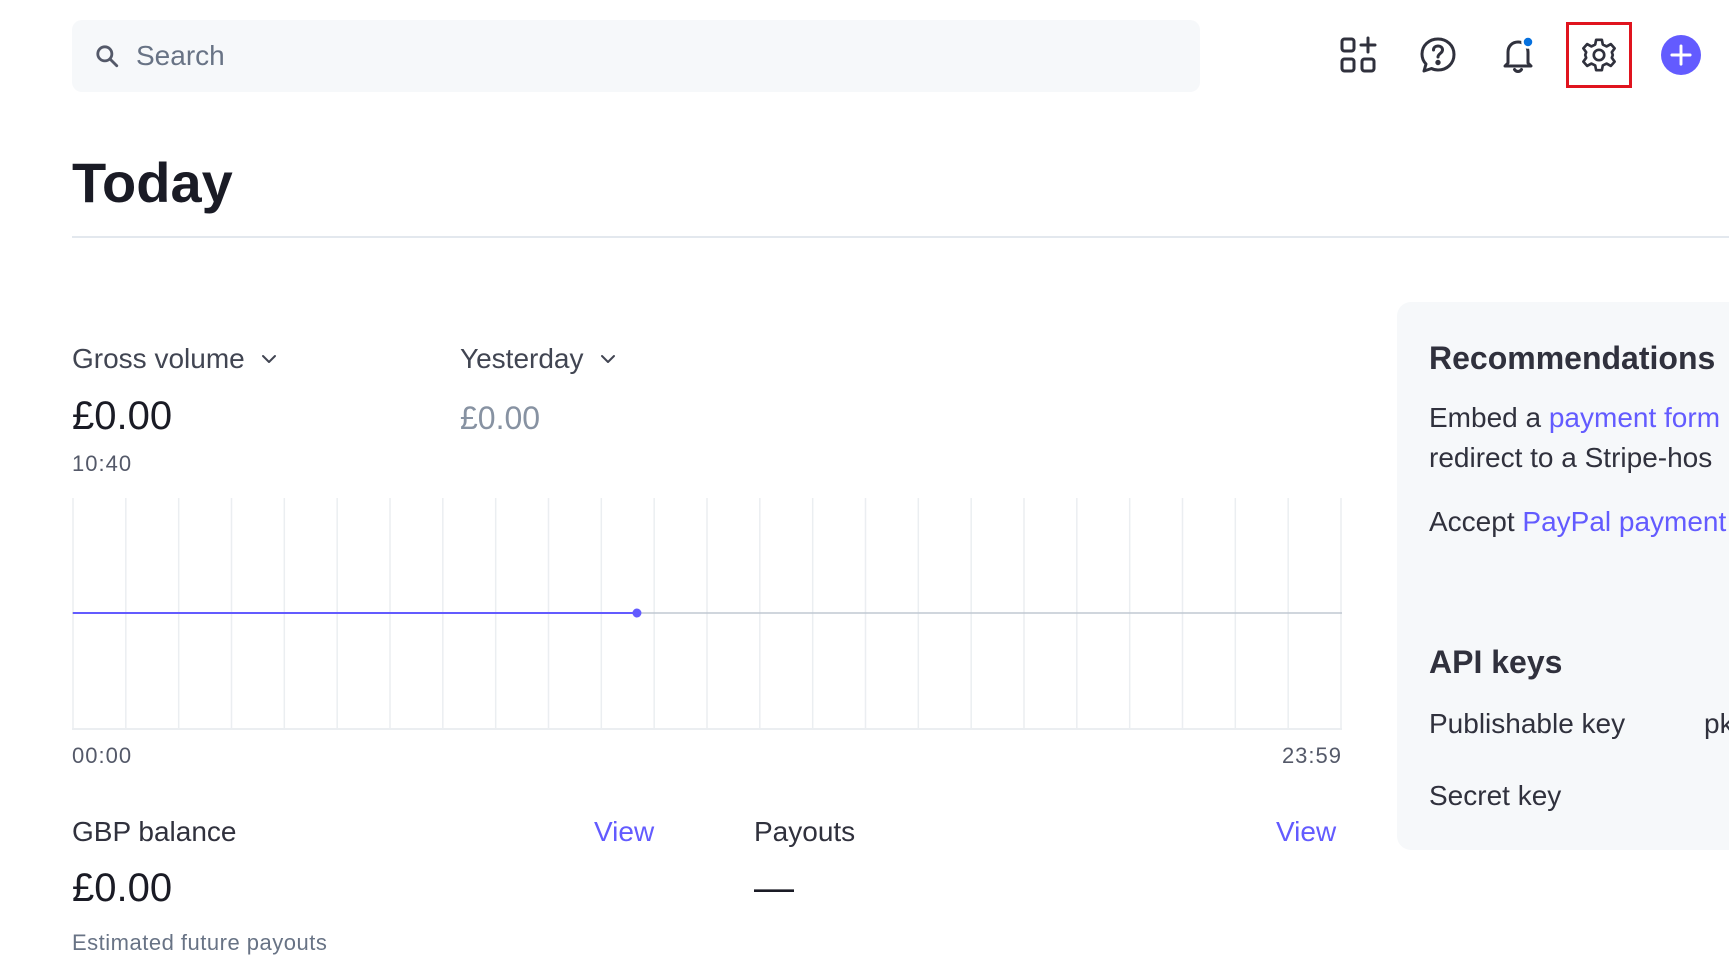 The height and width of the screenshot is (977, 1729). What do you see at coordinates (102, 463) in the screenshot?
I see `gross-volume-time: 10:40` at bounding box center [102, 463].